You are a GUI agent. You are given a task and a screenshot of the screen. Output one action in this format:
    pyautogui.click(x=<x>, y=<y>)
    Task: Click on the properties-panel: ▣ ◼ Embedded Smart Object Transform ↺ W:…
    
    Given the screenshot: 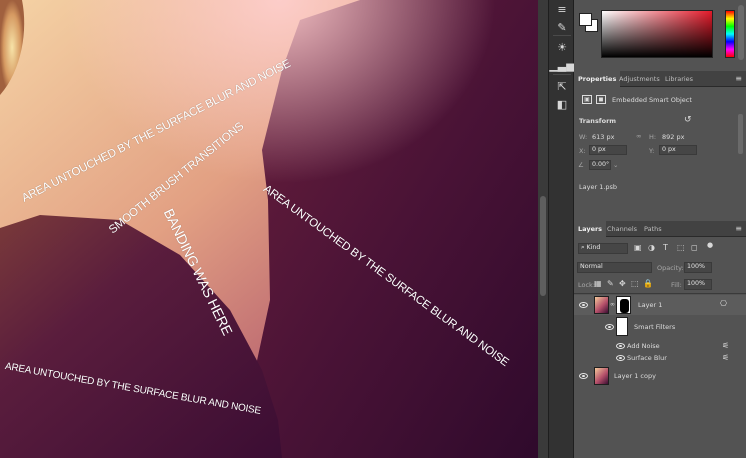 What is the action you would take?
    pyautogui.click(x=660, y=153)
    